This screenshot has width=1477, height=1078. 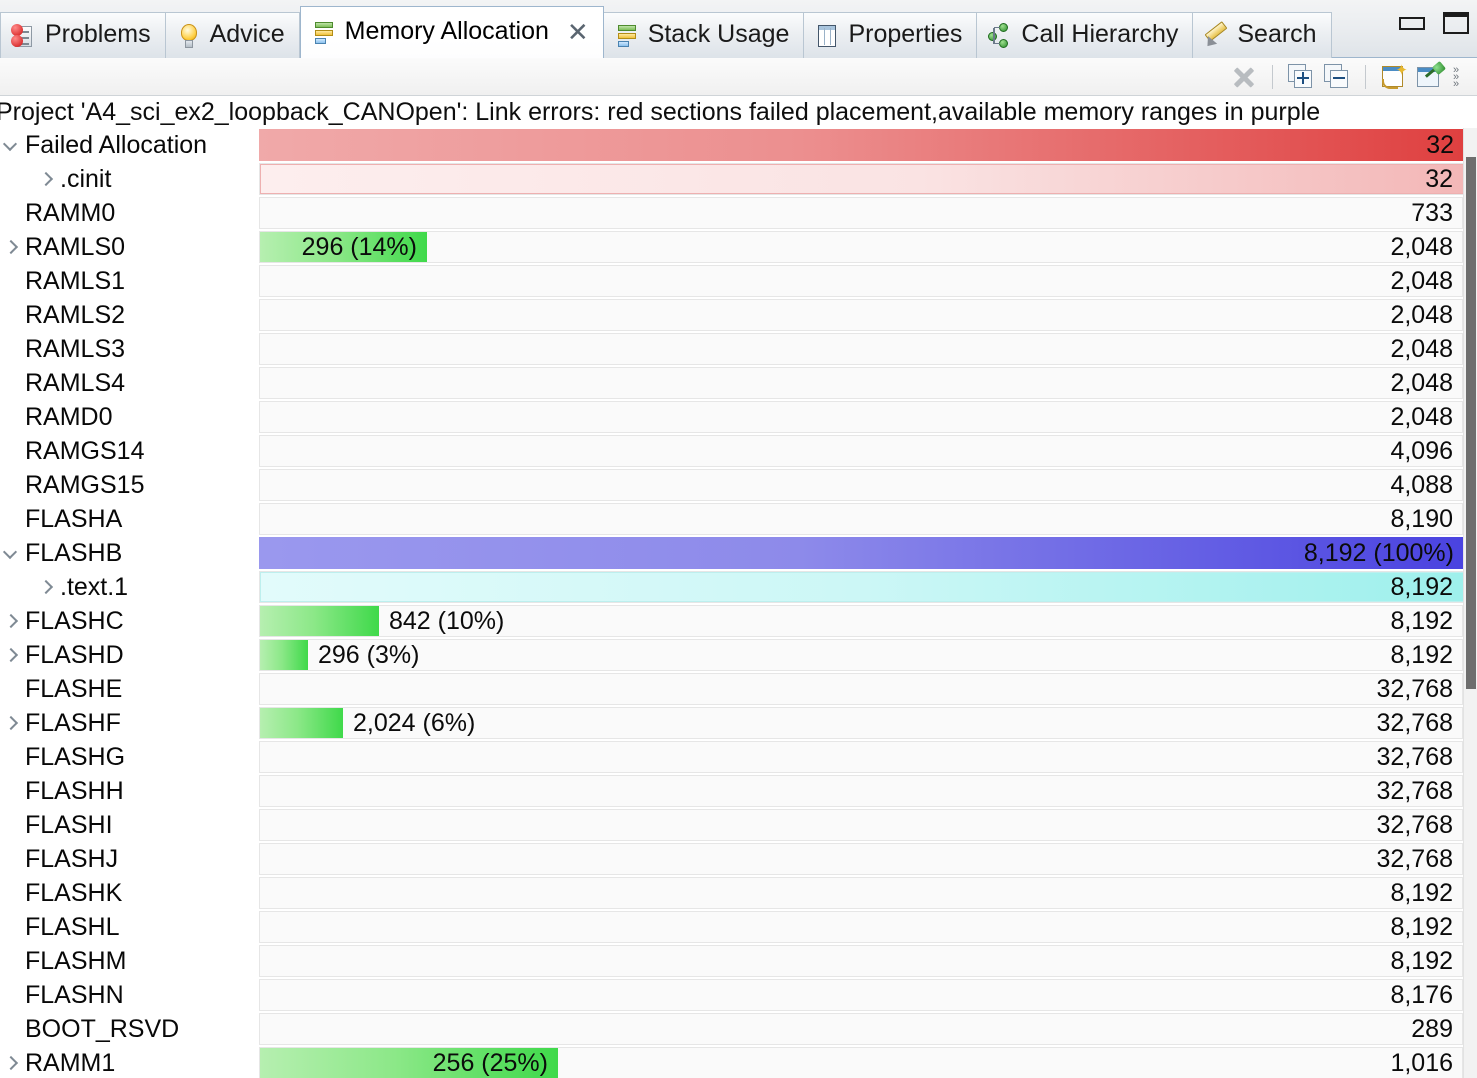 I want to click on minimize-icon, so click(x=1412, y=23).